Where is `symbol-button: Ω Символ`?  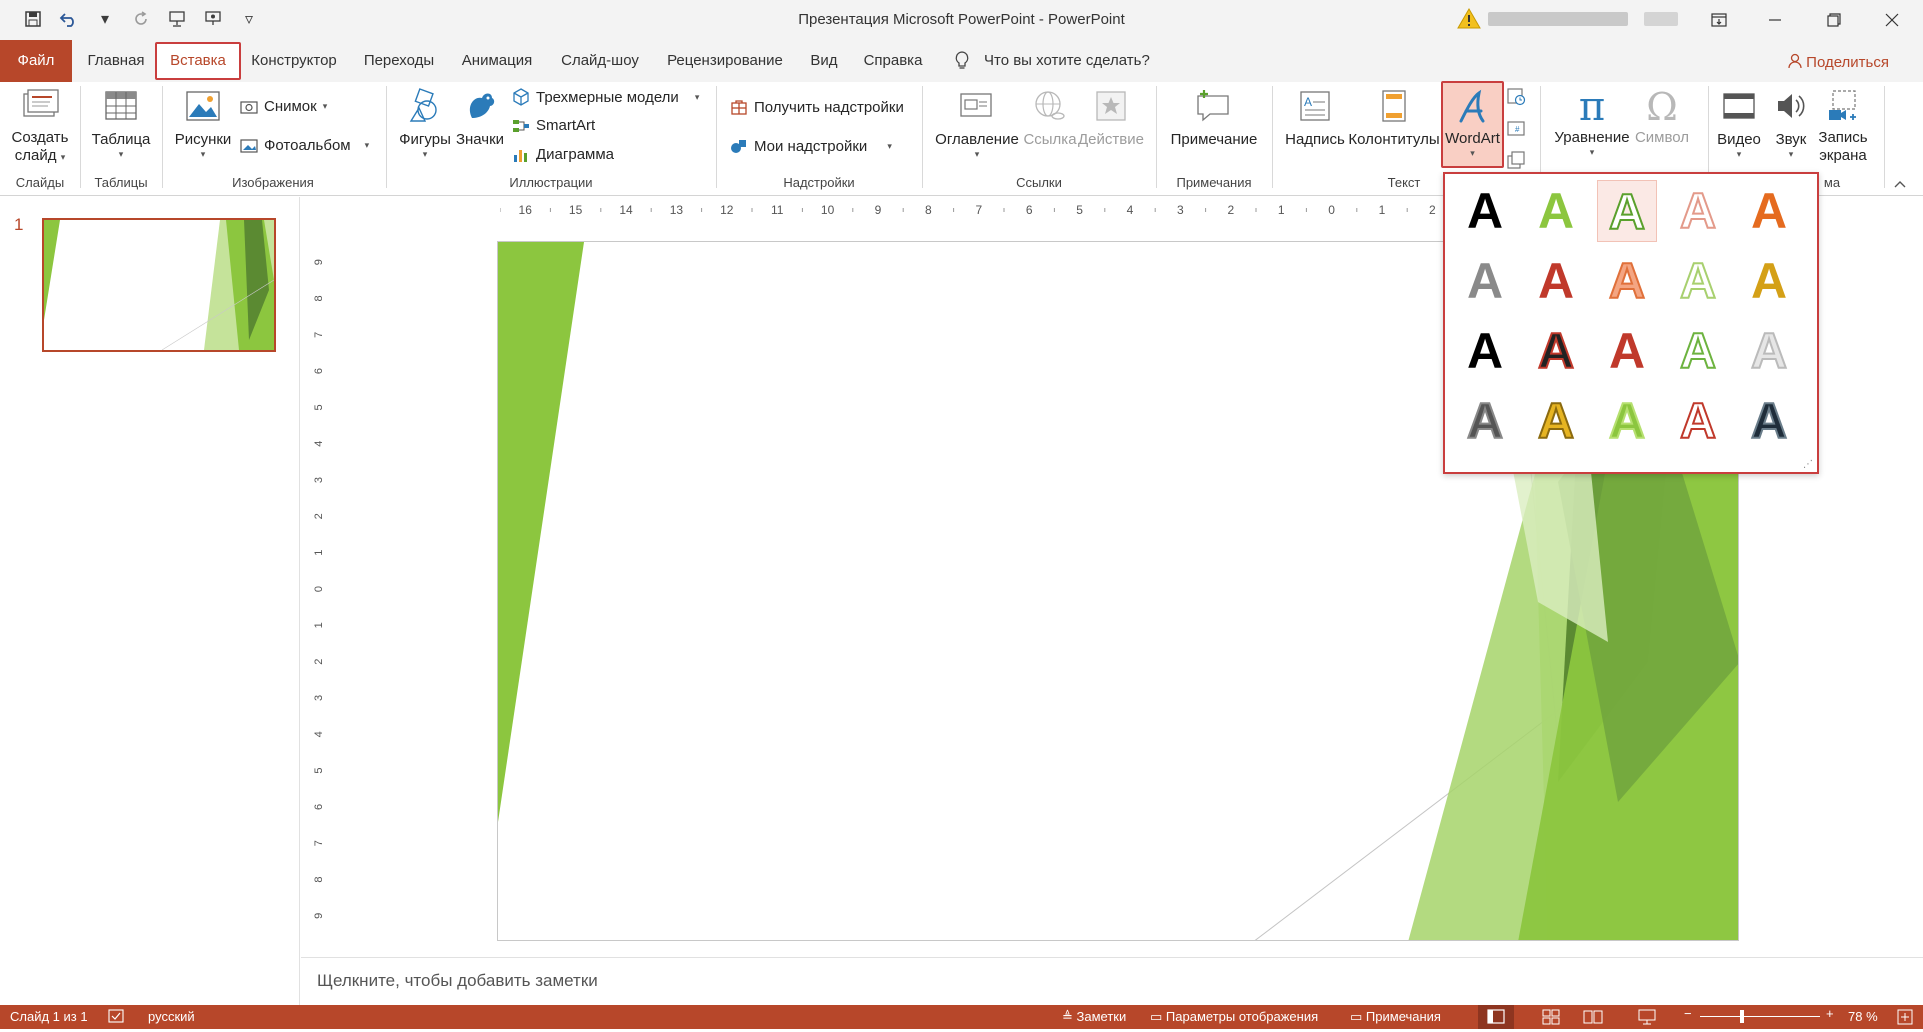
symbol-button: Ω Символ is located at coordinates (1662, 117).